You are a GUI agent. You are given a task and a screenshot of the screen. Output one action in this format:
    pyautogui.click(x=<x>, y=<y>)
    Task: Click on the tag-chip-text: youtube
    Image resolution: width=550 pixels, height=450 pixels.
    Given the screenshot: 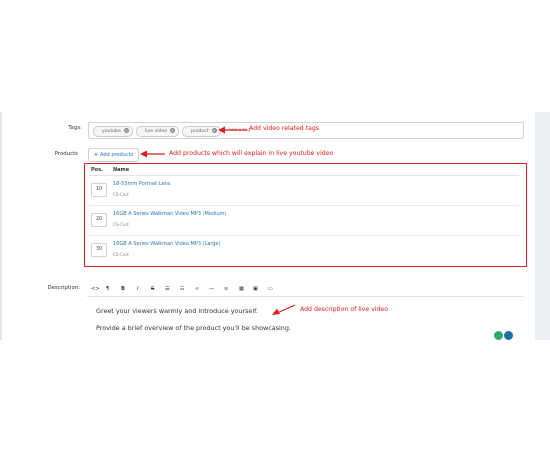 What is the action you would take?
    pyautogui.click(x=111, y=131)
    